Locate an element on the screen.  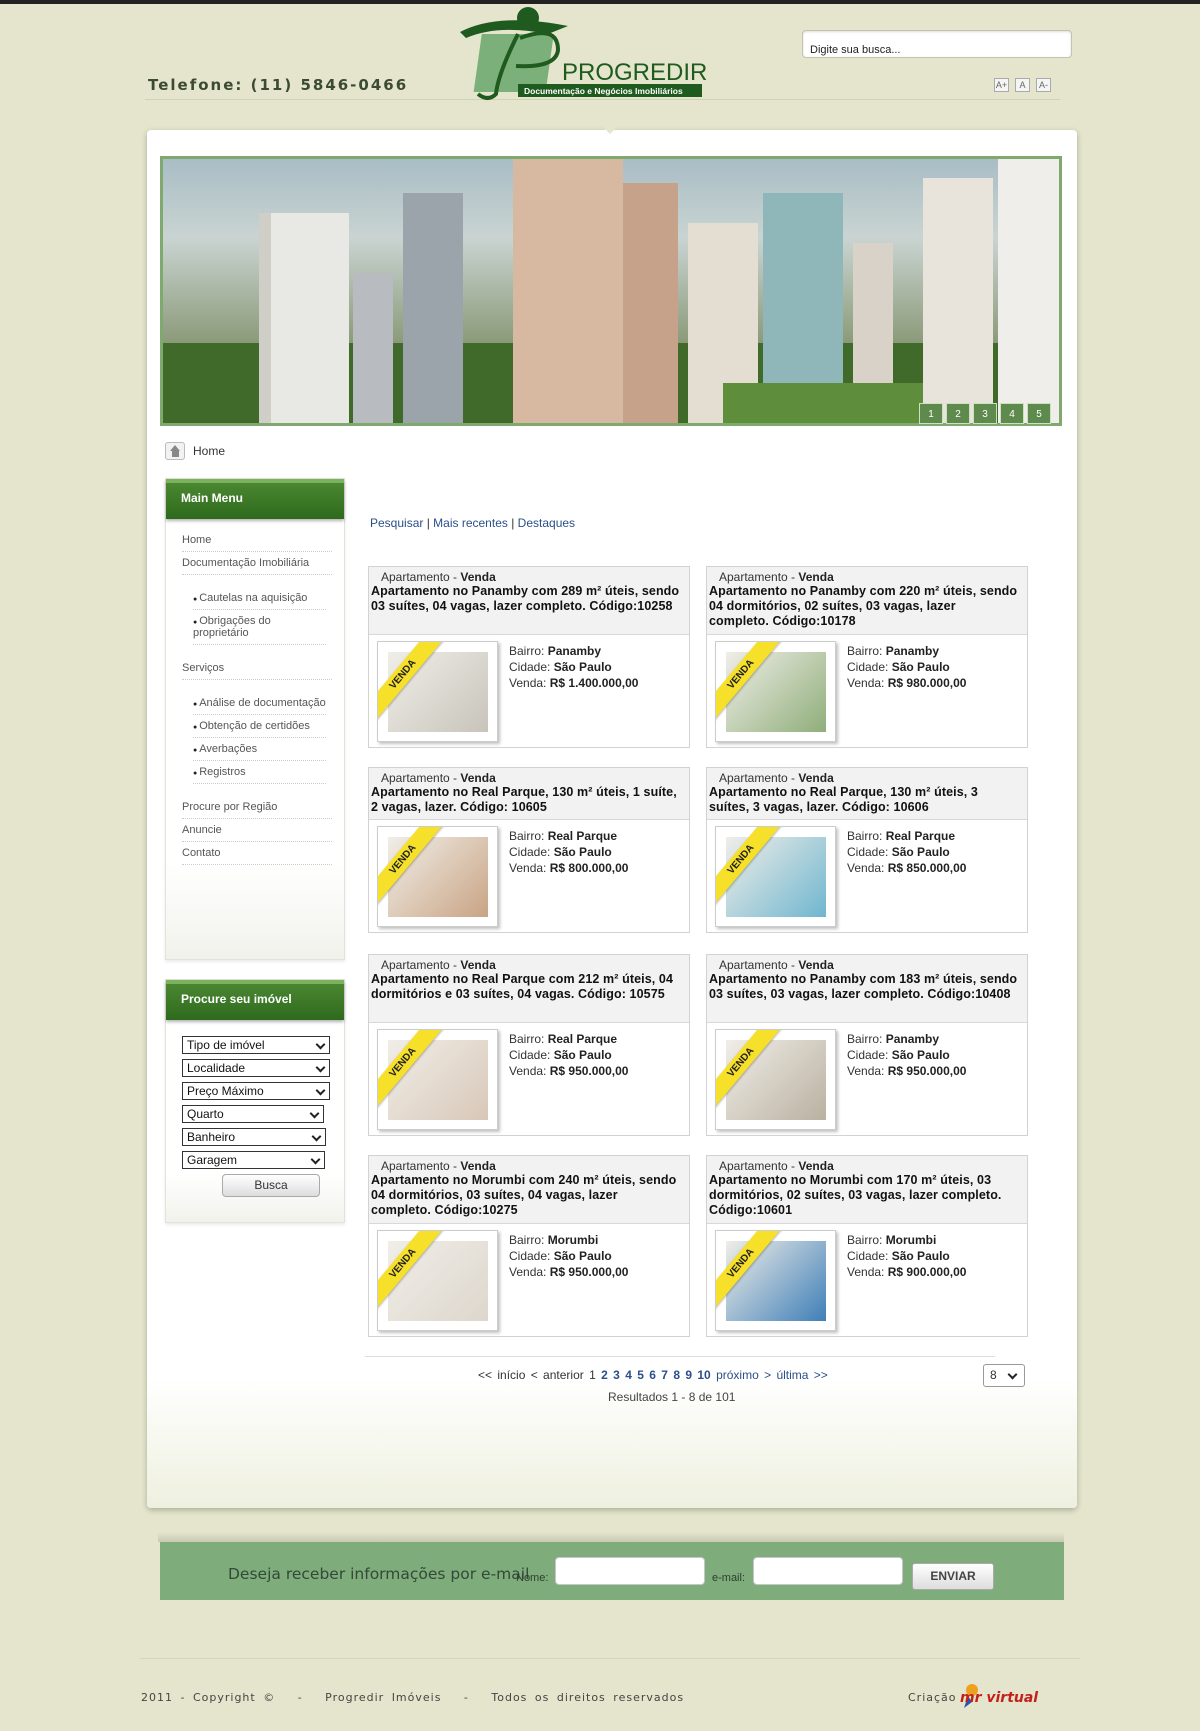
menu-item-12: Contato is located at coordinates (257, 853).